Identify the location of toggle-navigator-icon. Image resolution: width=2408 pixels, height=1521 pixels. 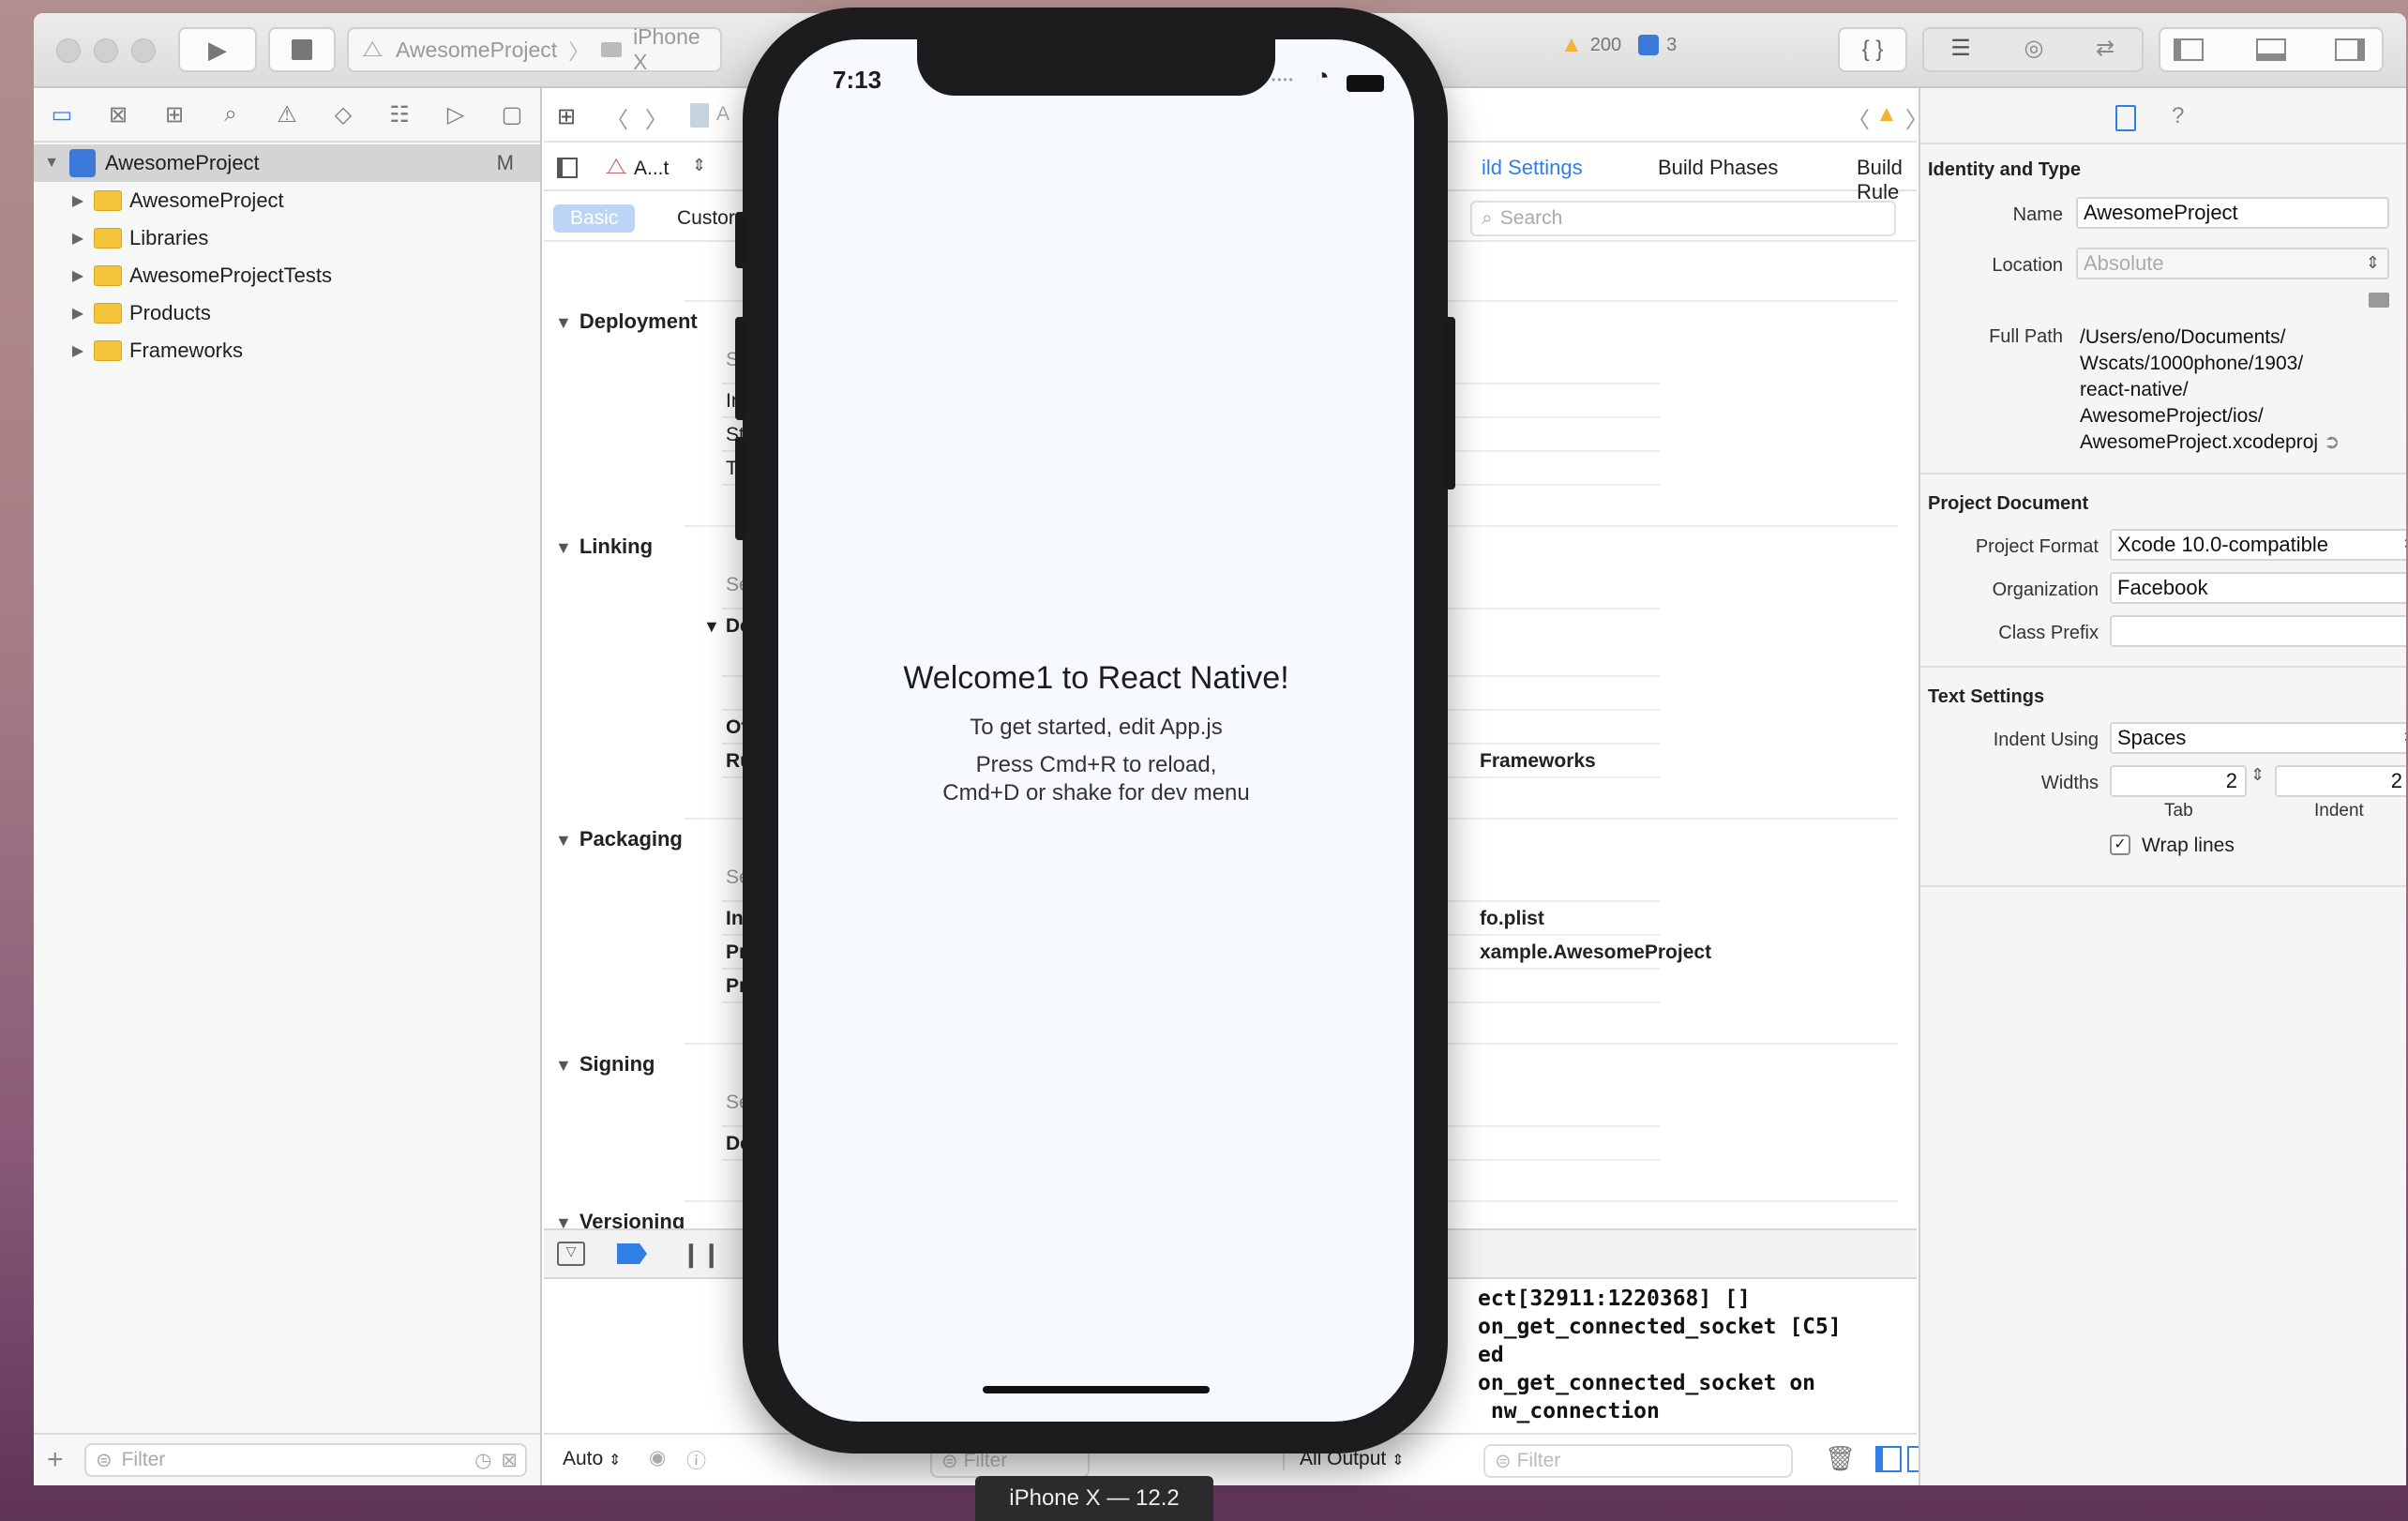
(2189, 49).